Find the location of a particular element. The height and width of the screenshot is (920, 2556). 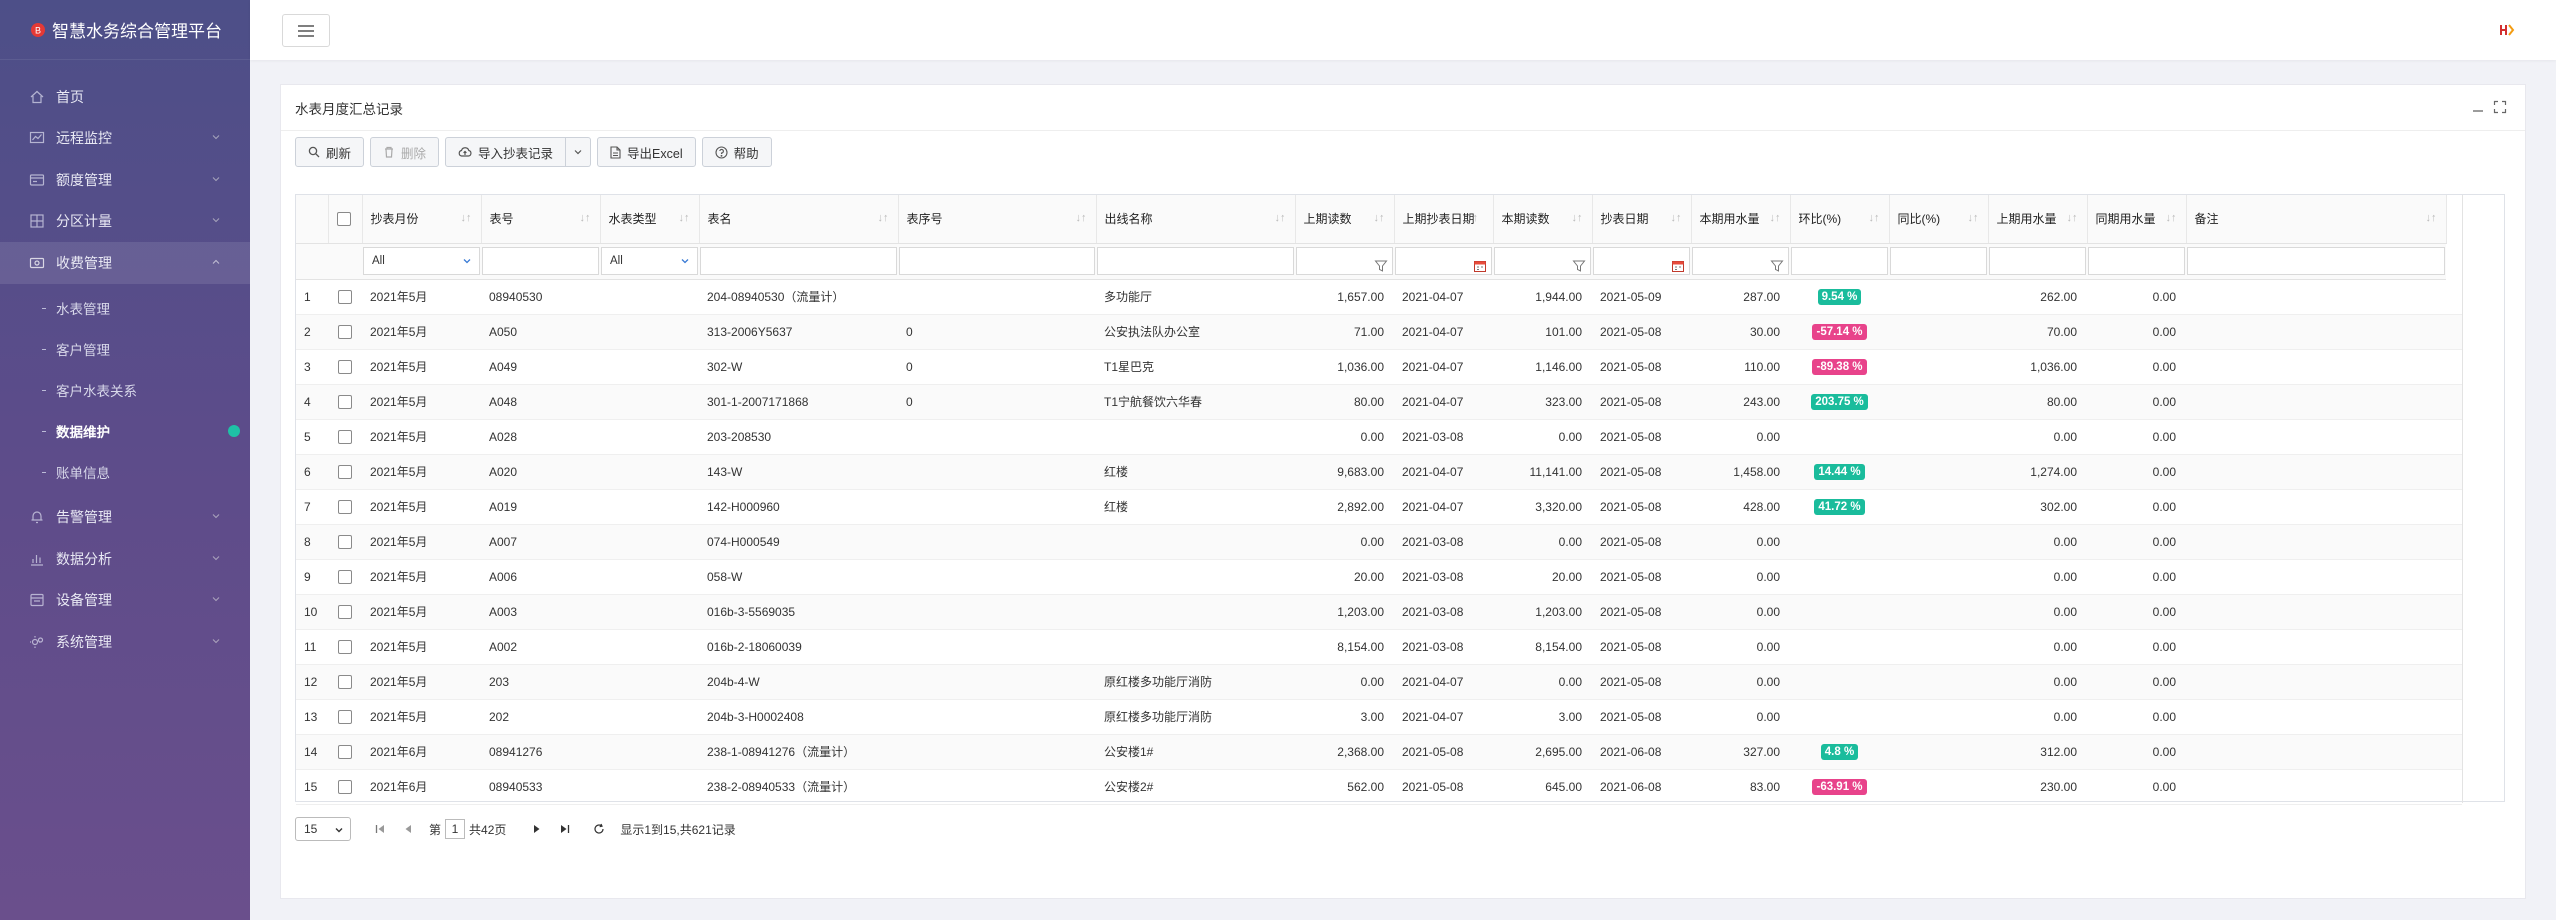

column-header: 抄表日期 ↓↑ is located at coordinates (1642, 219).